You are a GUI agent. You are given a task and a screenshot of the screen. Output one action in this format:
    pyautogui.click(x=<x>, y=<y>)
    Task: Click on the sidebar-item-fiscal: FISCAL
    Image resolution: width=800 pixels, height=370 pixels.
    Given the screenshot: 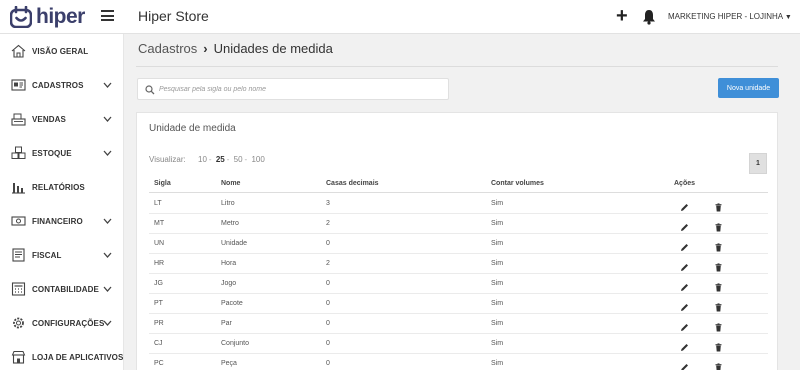 What is the action you would take?
    pyautogui.click(x=62, y=255)
    